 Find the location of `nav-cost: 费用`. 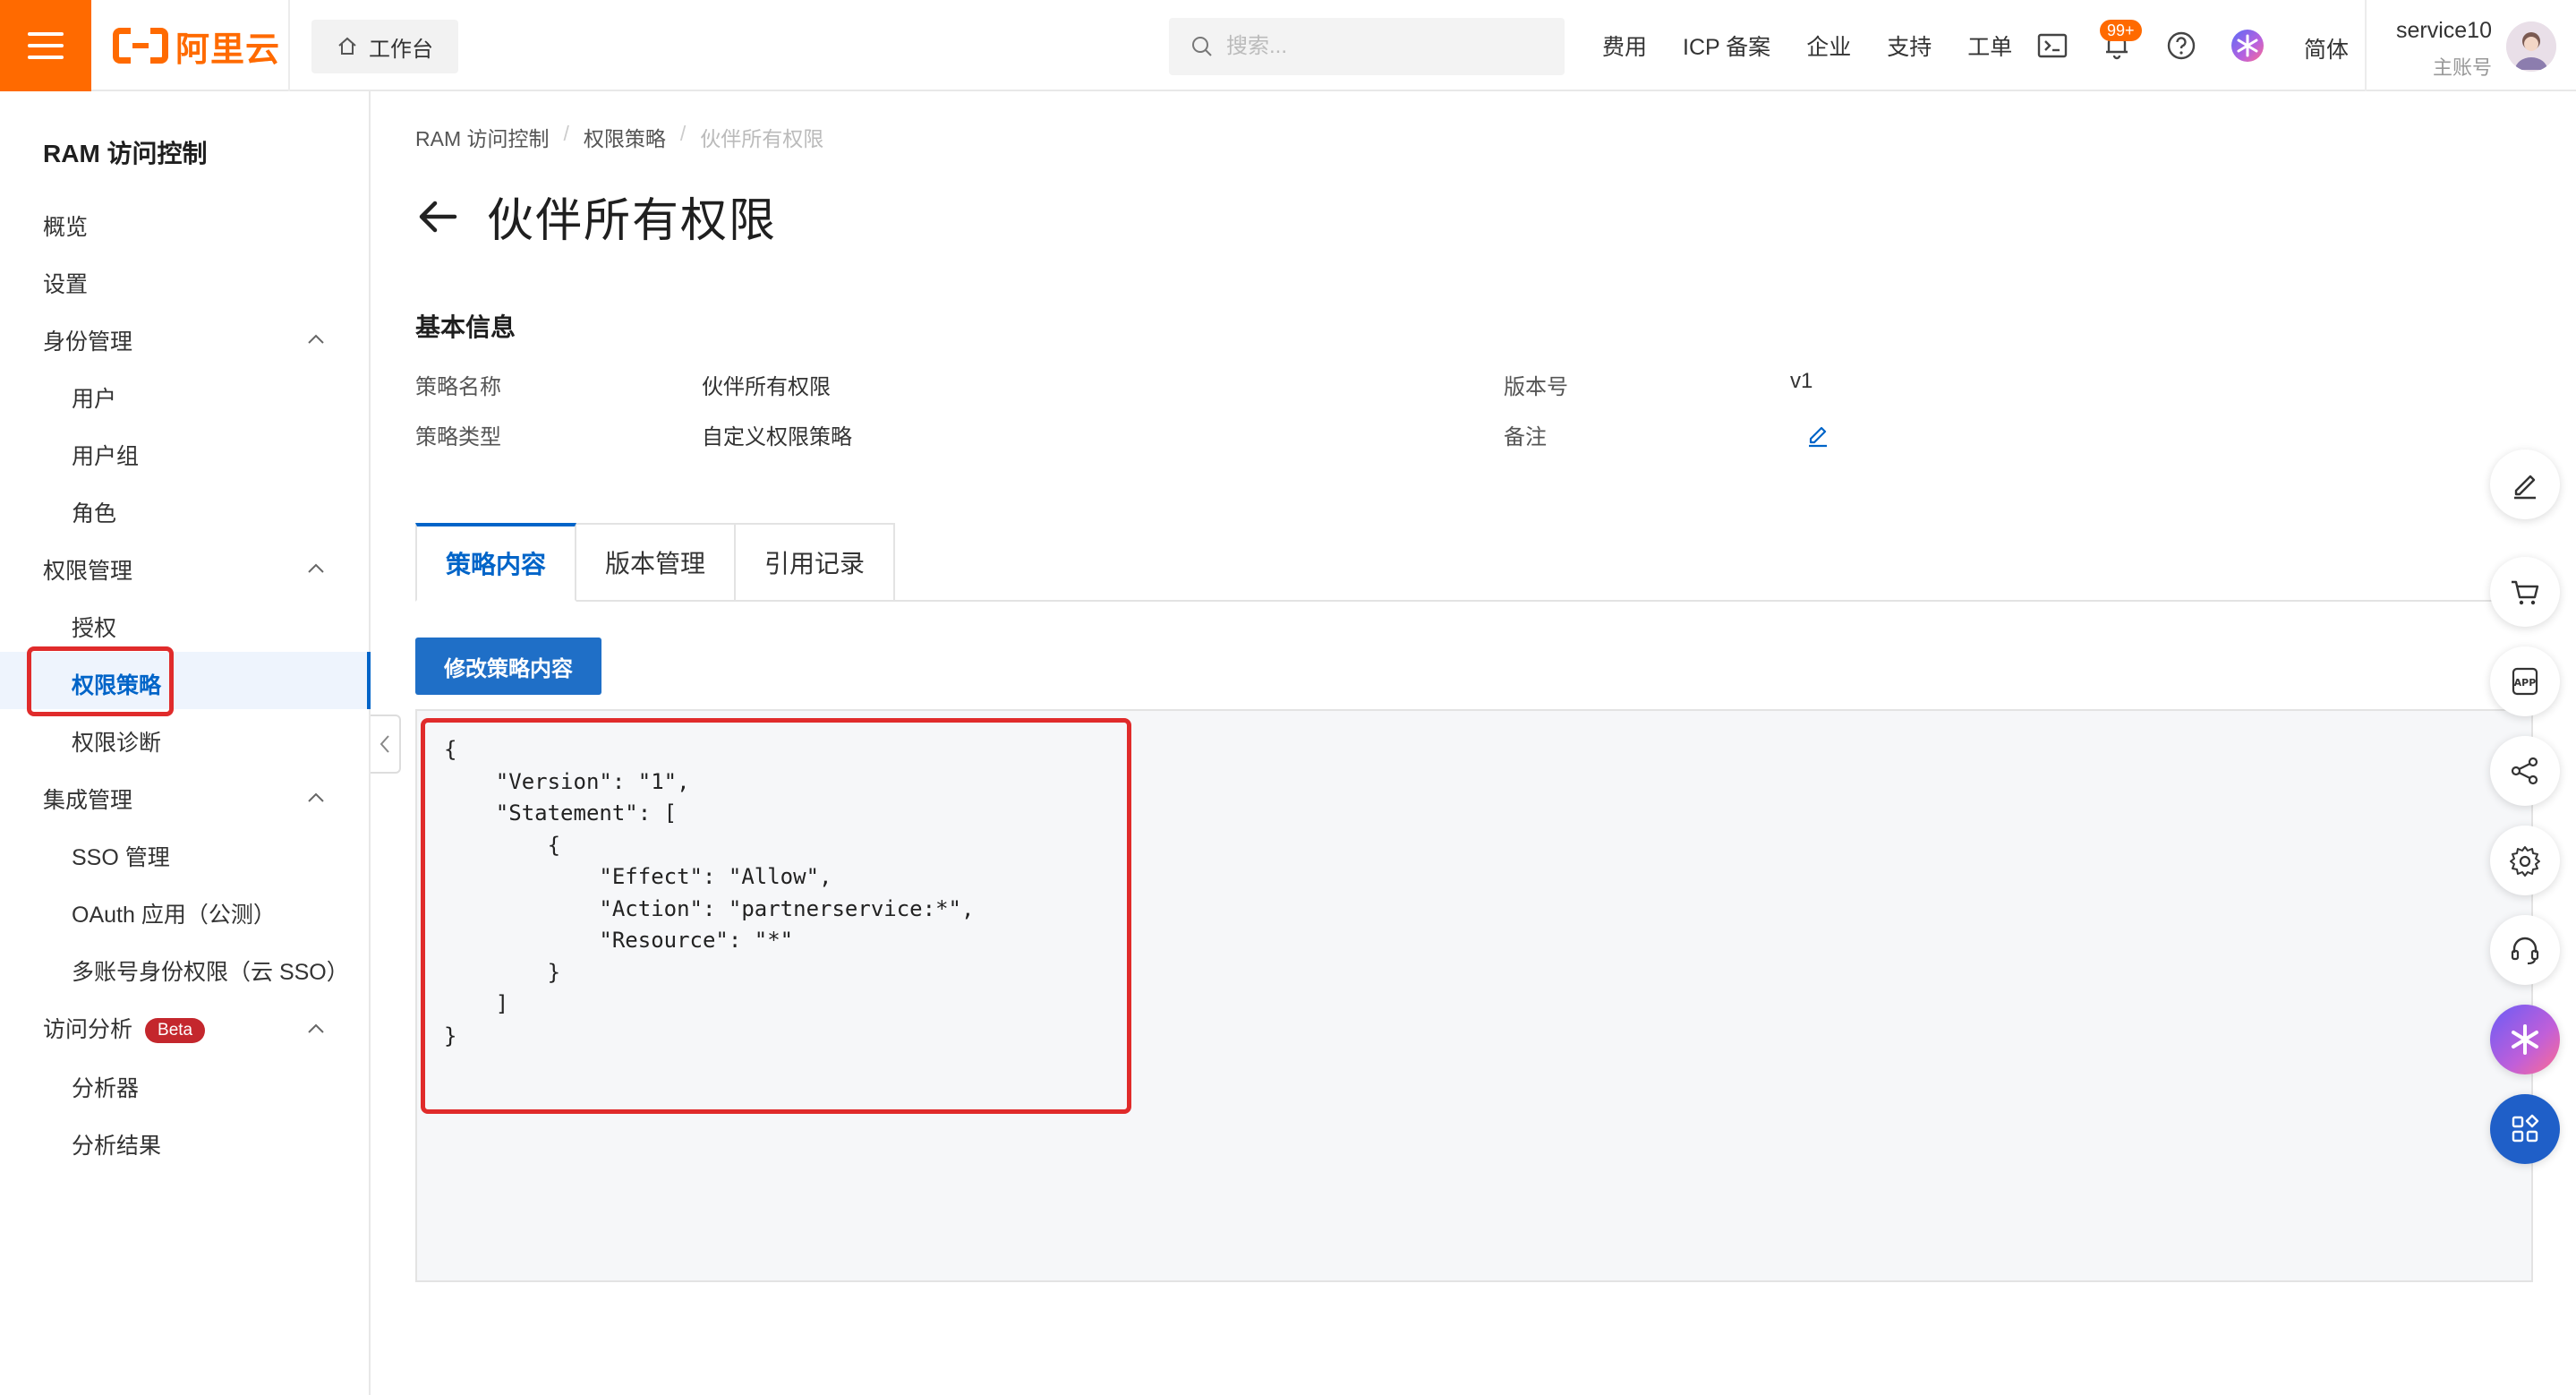

nav-cost: 费用 is located at coordinates (1624, 46).